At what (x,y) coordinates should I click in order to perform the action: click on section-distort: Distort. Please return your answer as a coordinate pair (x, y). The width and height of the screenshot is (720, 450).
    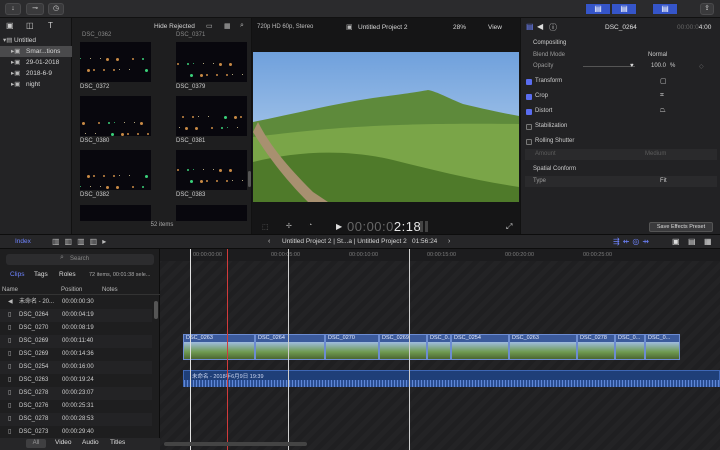
    Looking at the image, I should click on (627, 111).